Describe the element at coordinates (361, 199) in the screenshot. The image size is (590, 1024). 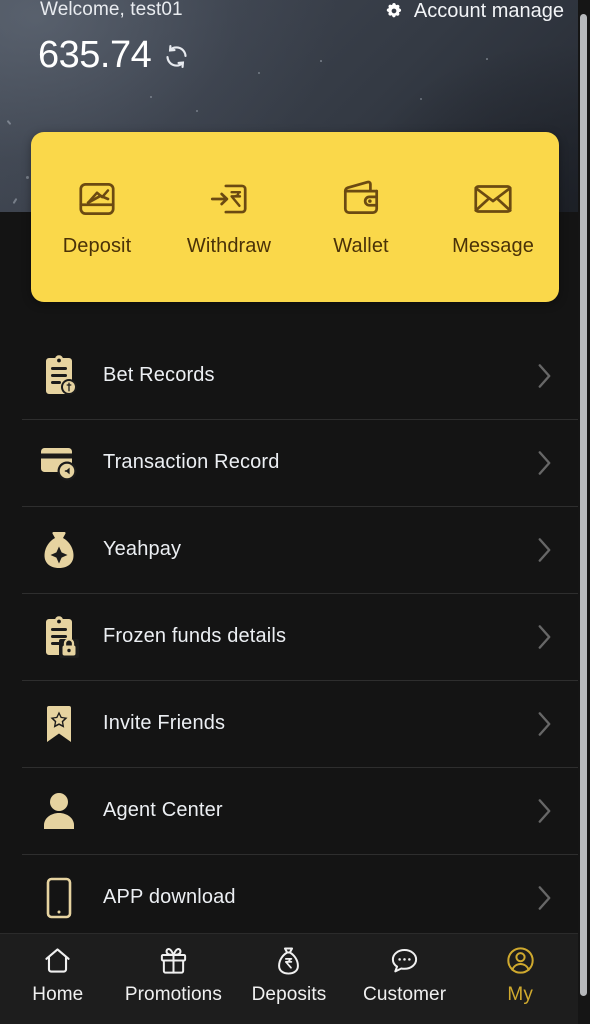
I see `wallet-icon` at that location.